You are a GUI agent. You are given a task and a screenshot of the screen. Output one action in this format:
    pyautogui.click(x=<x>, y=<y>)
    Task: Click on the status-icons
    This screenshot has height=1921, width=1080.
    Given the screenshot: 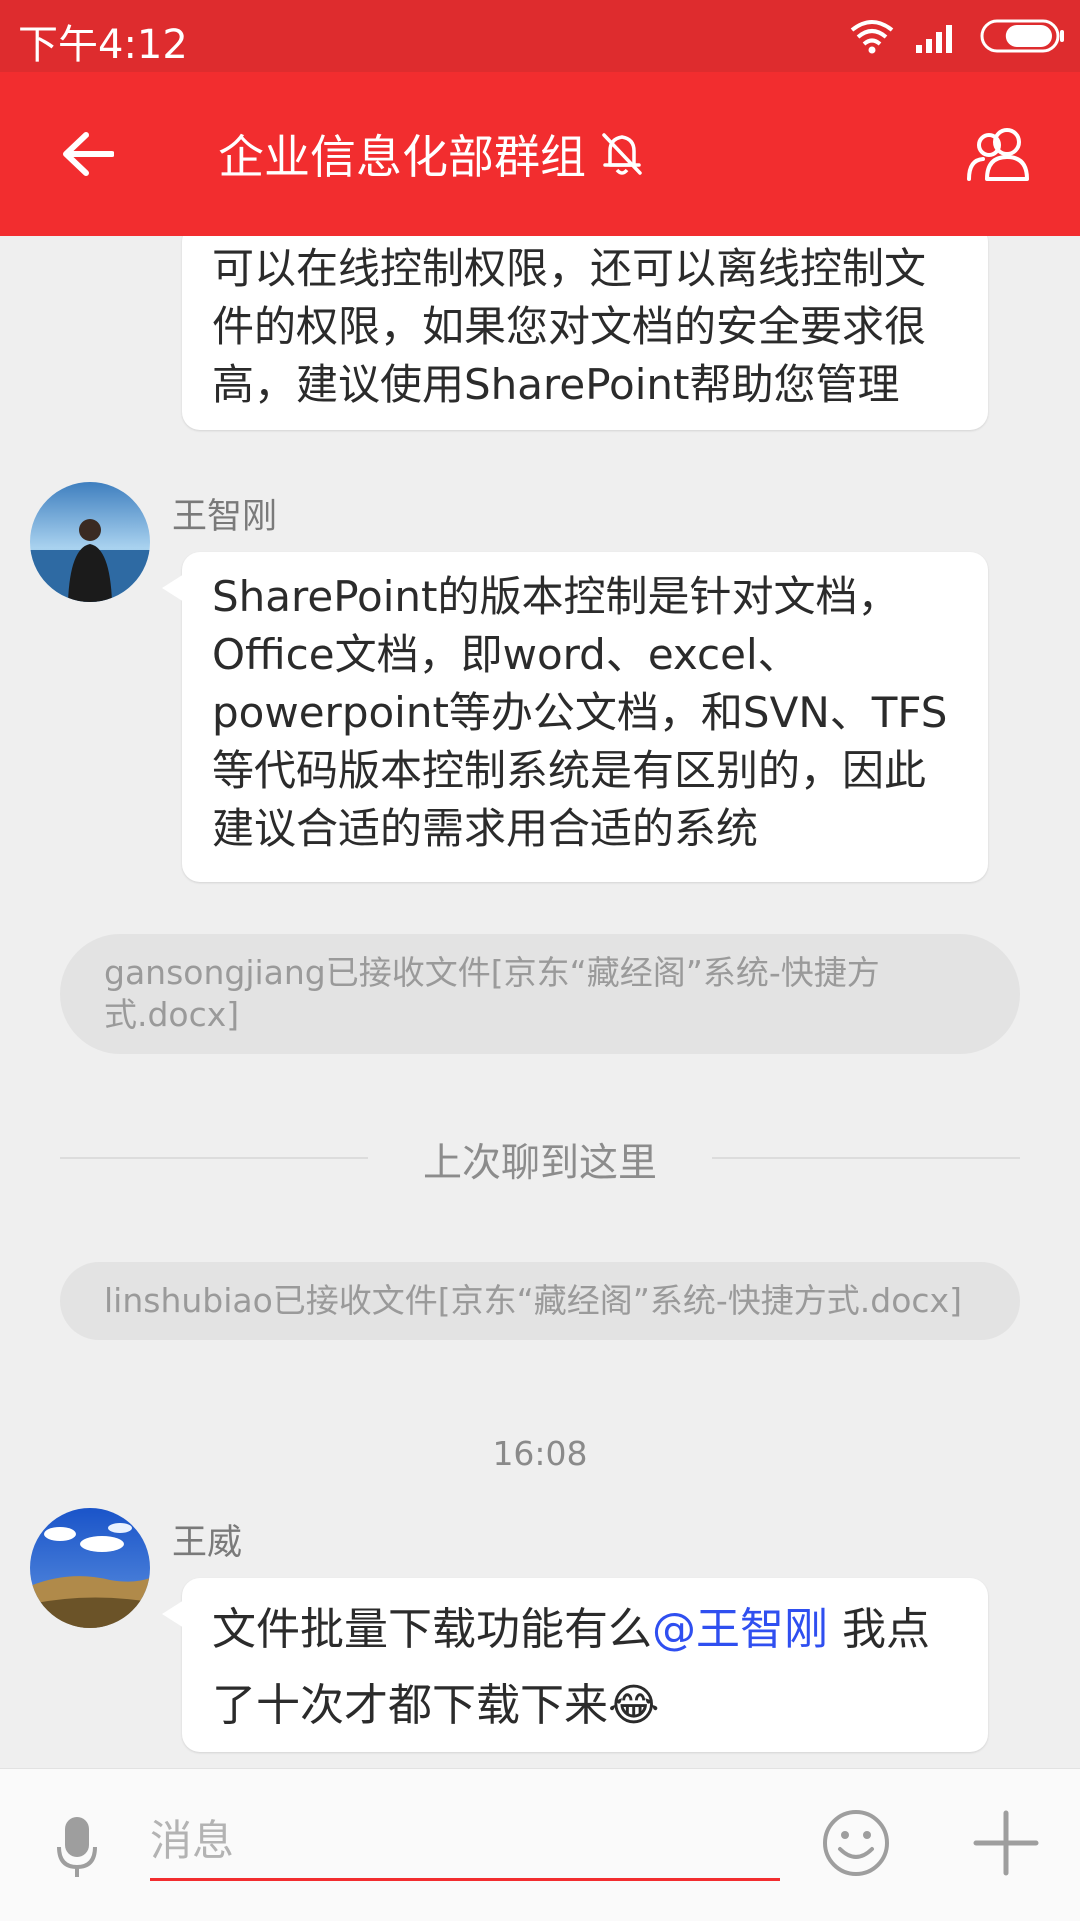 What is the action you would take?
    pyautogui.click(x=958, y=36)
    